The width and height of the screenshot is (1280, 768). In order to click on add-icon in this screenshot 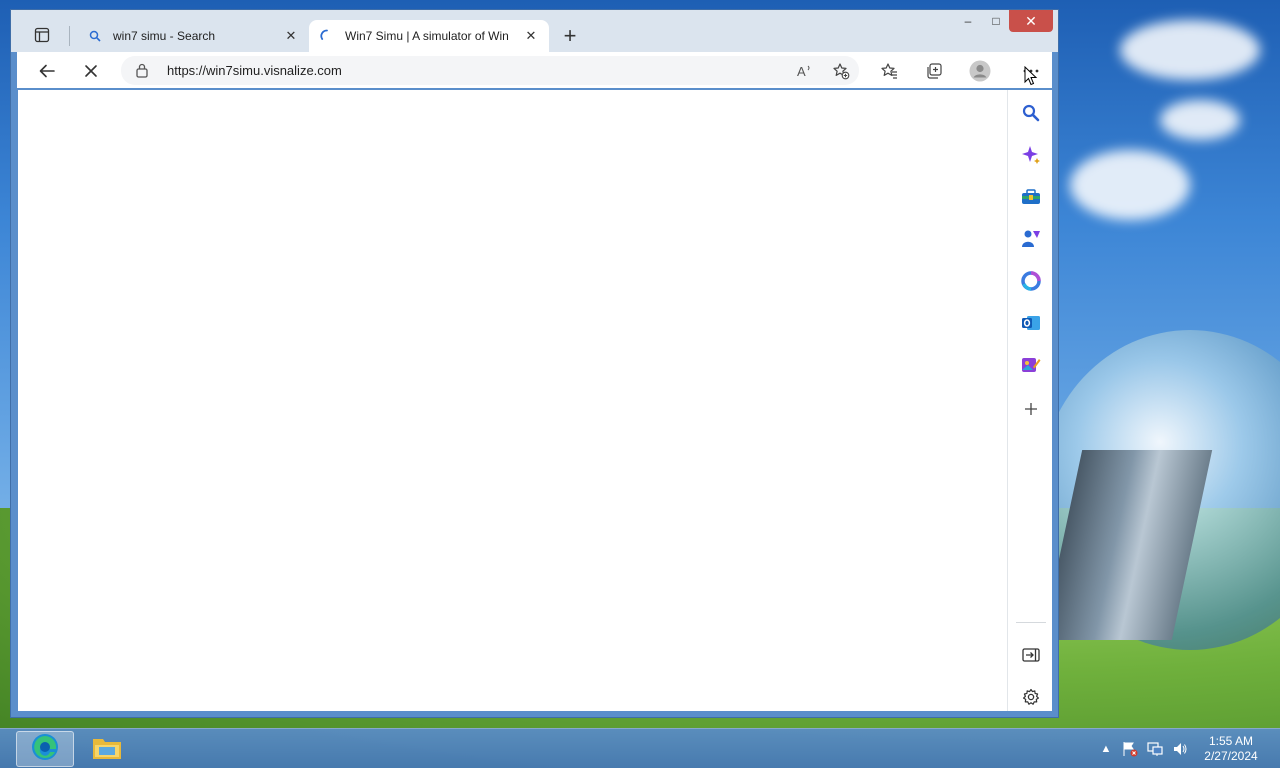, I will do `click(1031, 409)`.